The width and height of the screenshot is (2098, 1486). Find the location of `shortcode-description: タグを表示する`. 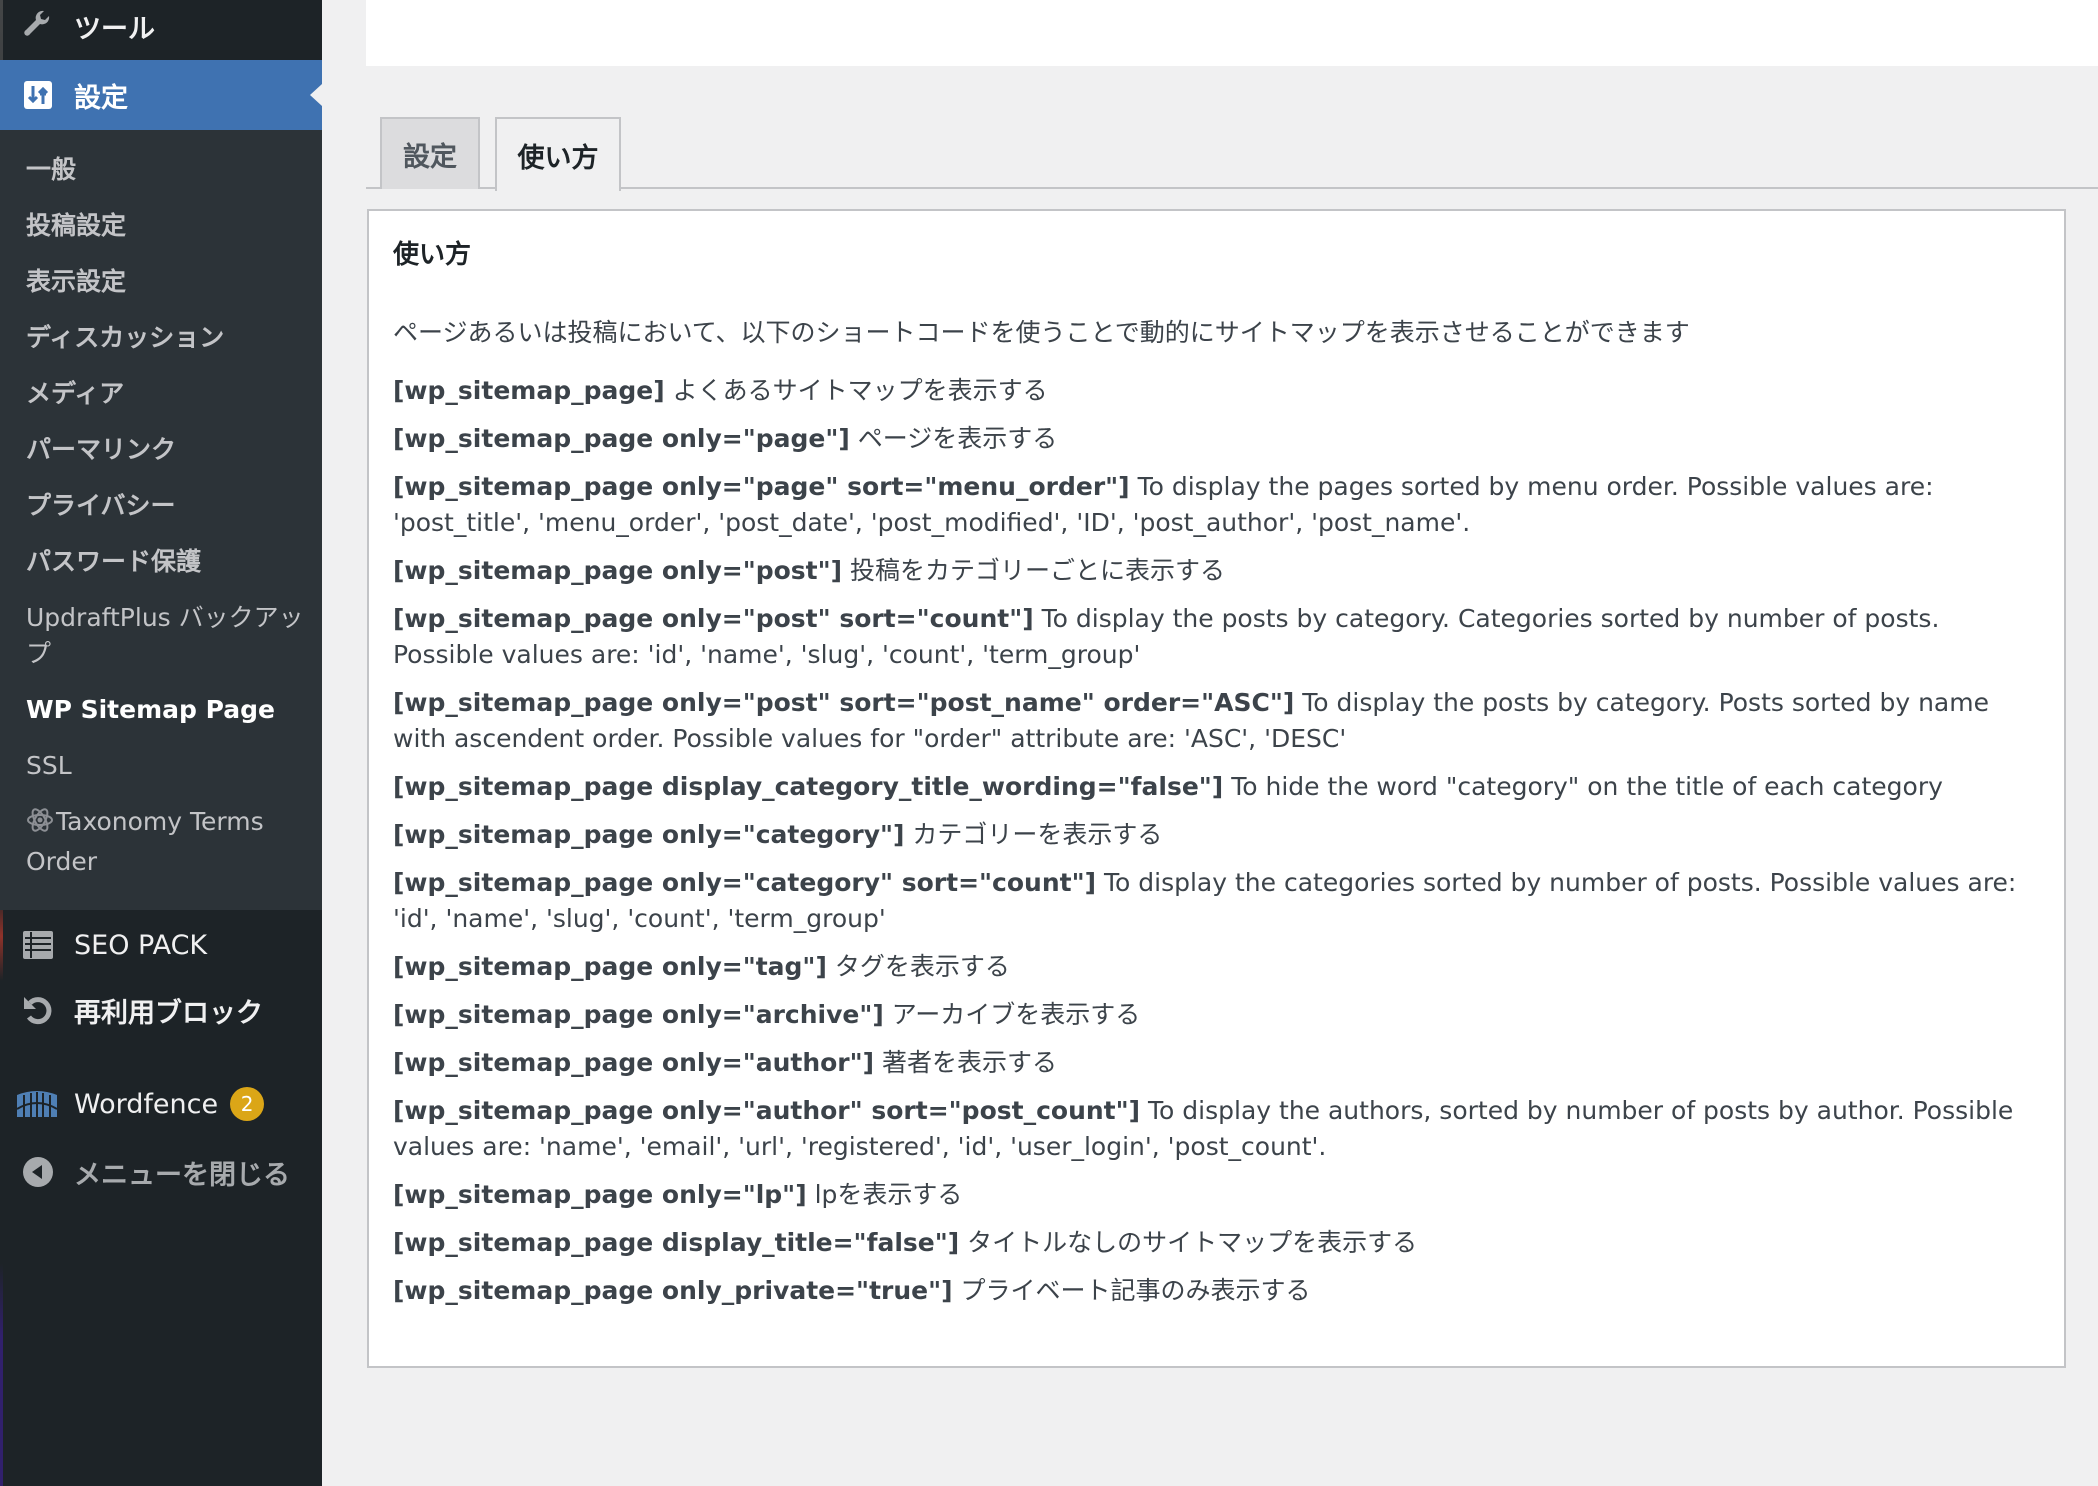

shortcode-description: タグを表示する is located at coordinates (922, 966).